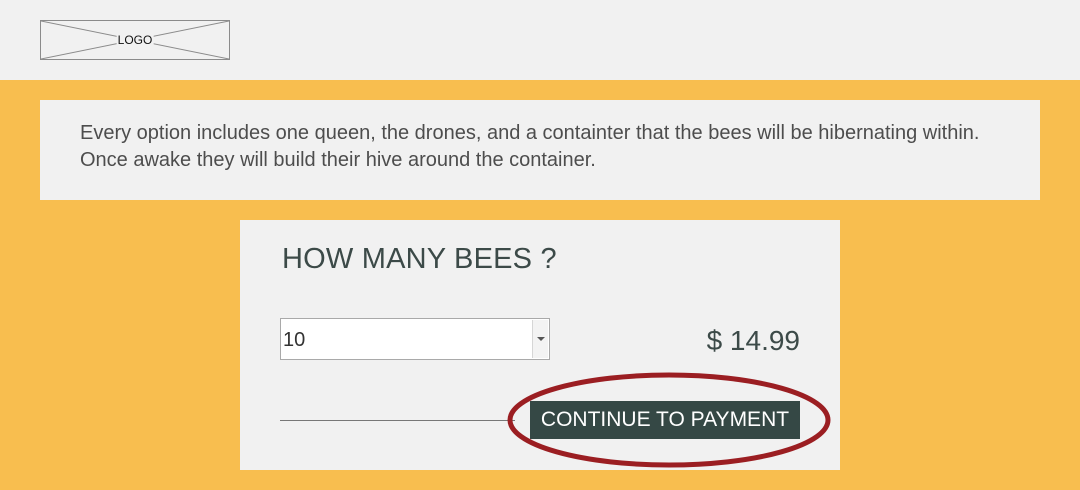  Describe the element at coordinates (753, 340) in the screenshot. I see `price: $ 14.99` at that location.